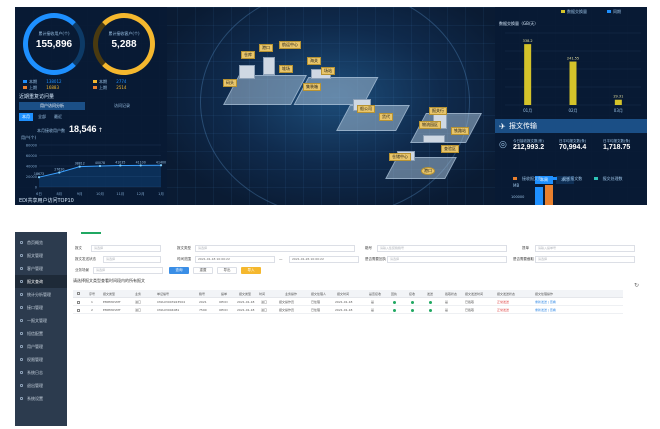 The width and height of the screenshot is (660, 429). What do you see at coordinates (532, 178) in the screenshot?
I see `legend-label: 接收报文数` at bounding box center [532, 178].